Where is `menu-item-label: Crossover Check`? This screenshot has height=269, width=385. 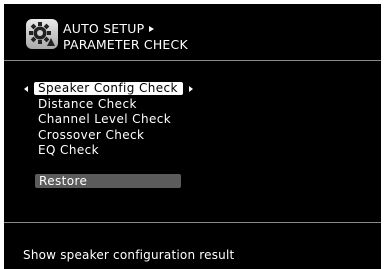
menu-item-label: Crossover Check is located at coordinates (91, 134).